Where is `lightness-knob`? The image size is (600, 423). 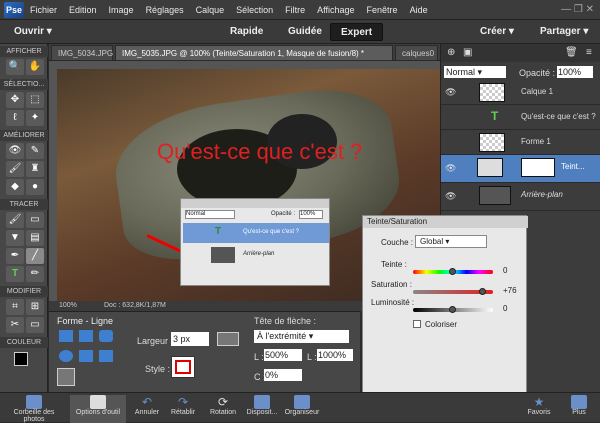
lightness-knob is located at coordinates (452, 309).